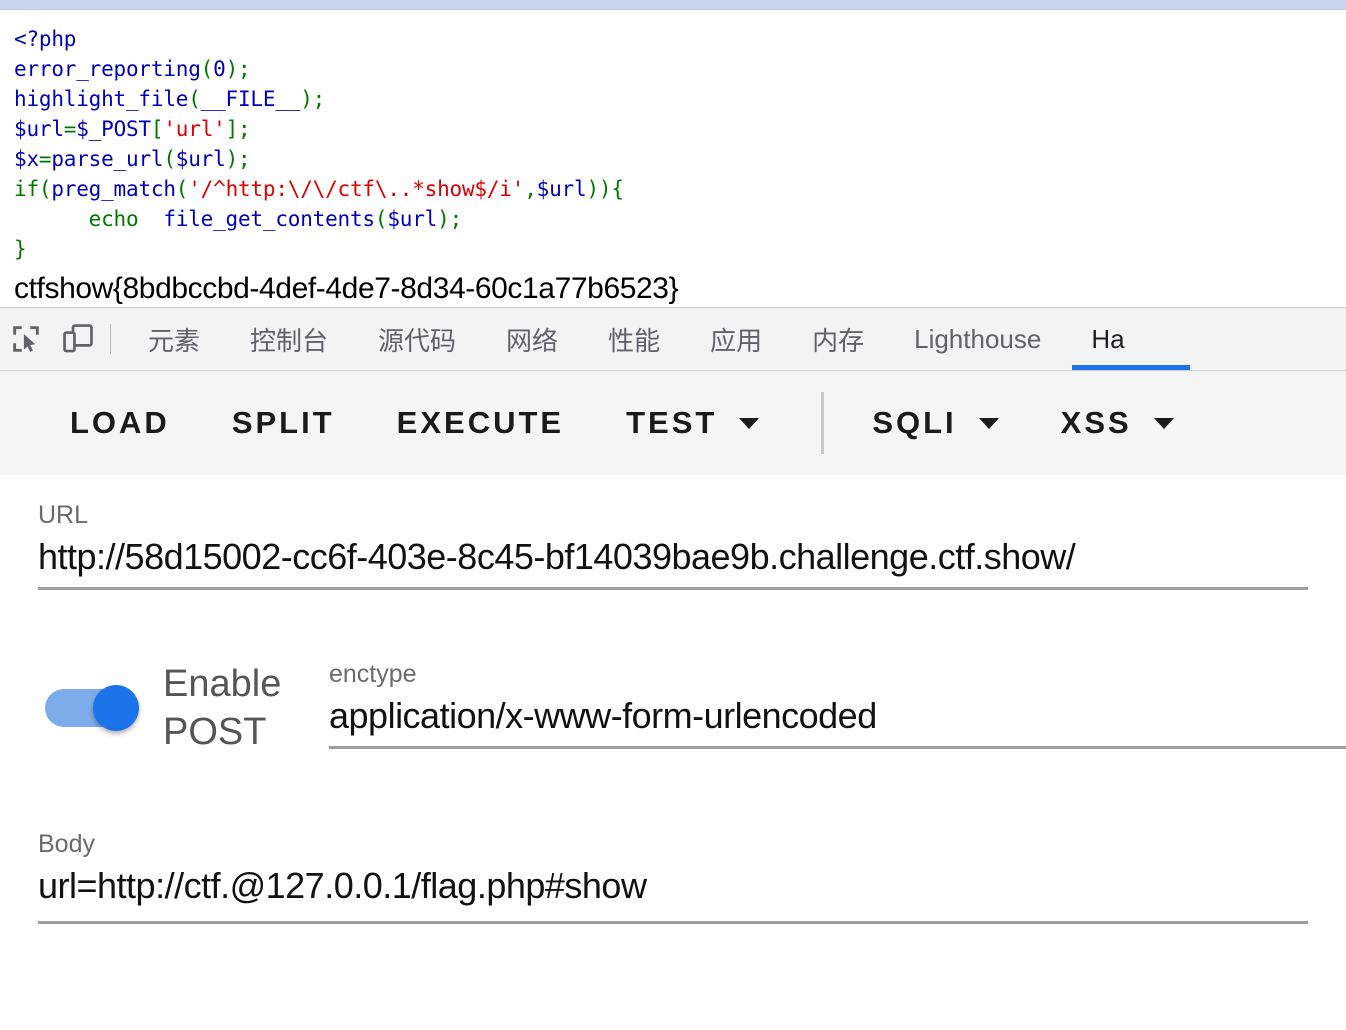  Describe the element at coordinates (673, 886) in the screenshot. I see `body-input: url=http://ctf.@127.0.0.1/flag.php#show` at that location.